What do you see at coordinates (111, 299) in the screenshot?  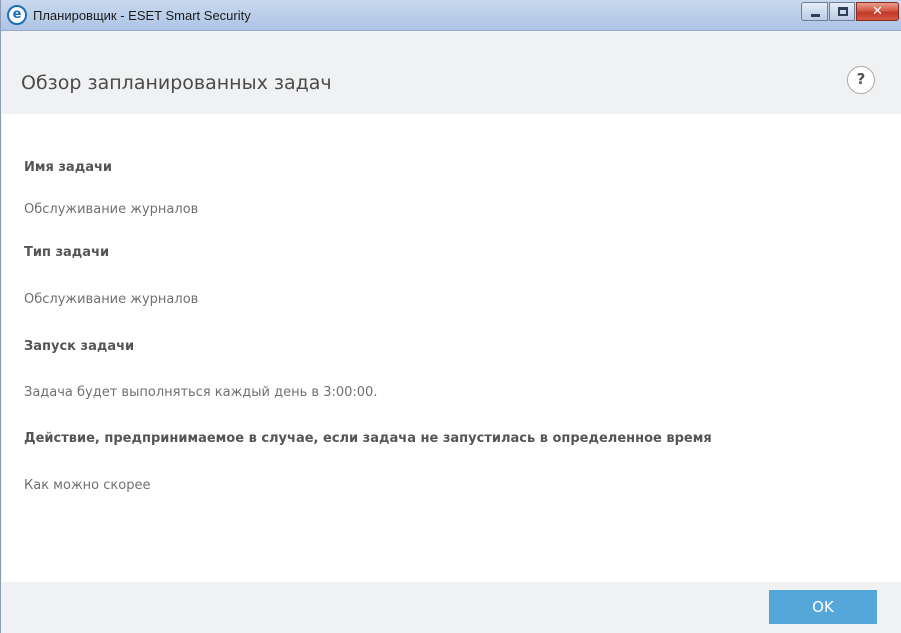 I see `task-type-value: Обслуживание журналов` at bounding box center [111, 299].